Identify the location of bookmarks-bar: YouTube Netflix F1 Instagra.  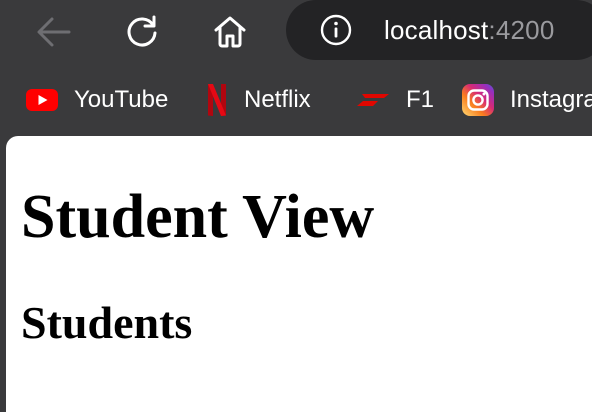
(296, 100).